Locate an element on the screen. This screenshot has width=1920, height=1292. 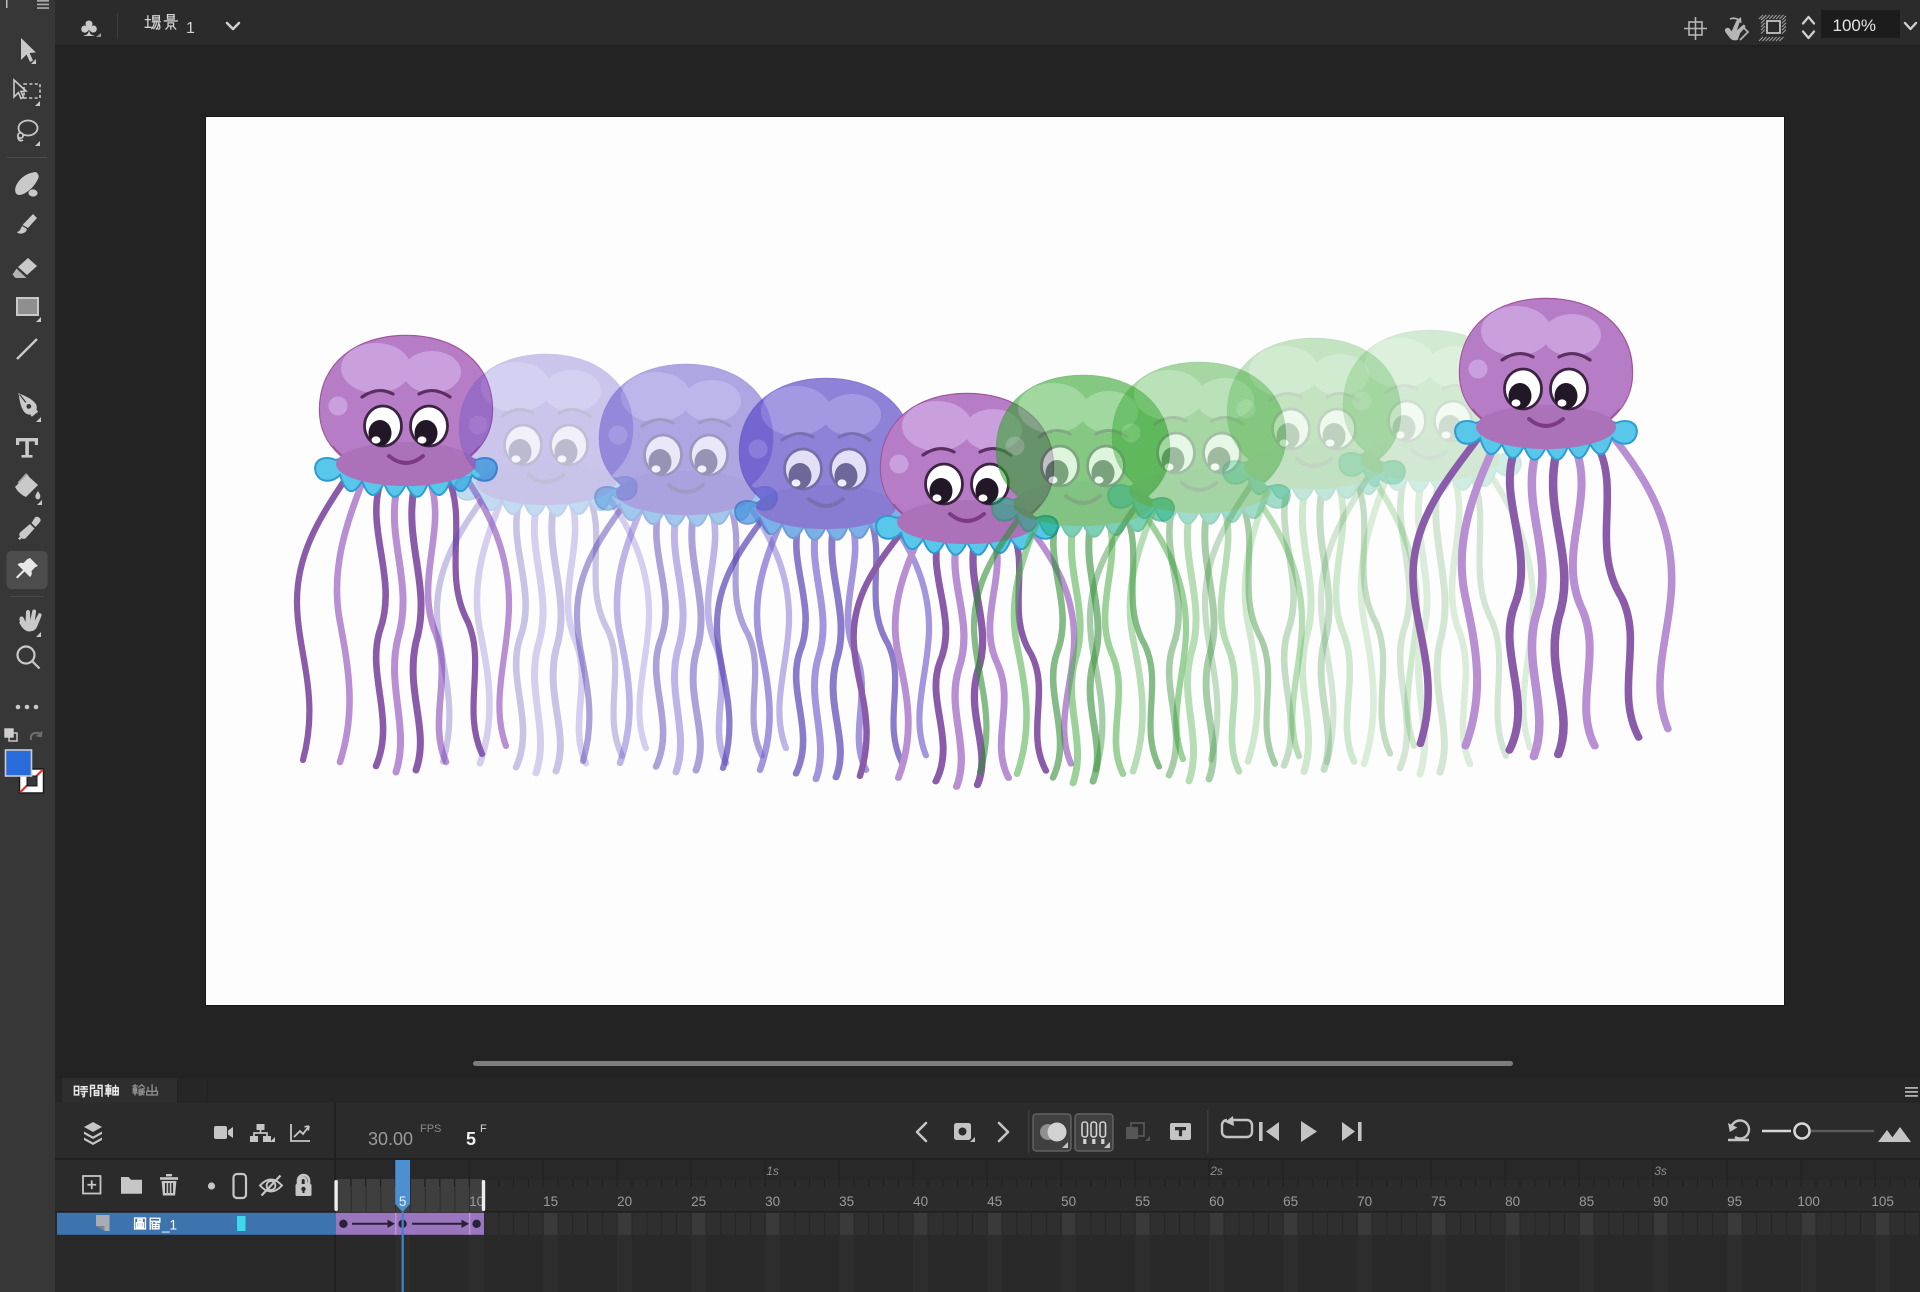
svg-text: FPS is located at coordinates (430, 1129).